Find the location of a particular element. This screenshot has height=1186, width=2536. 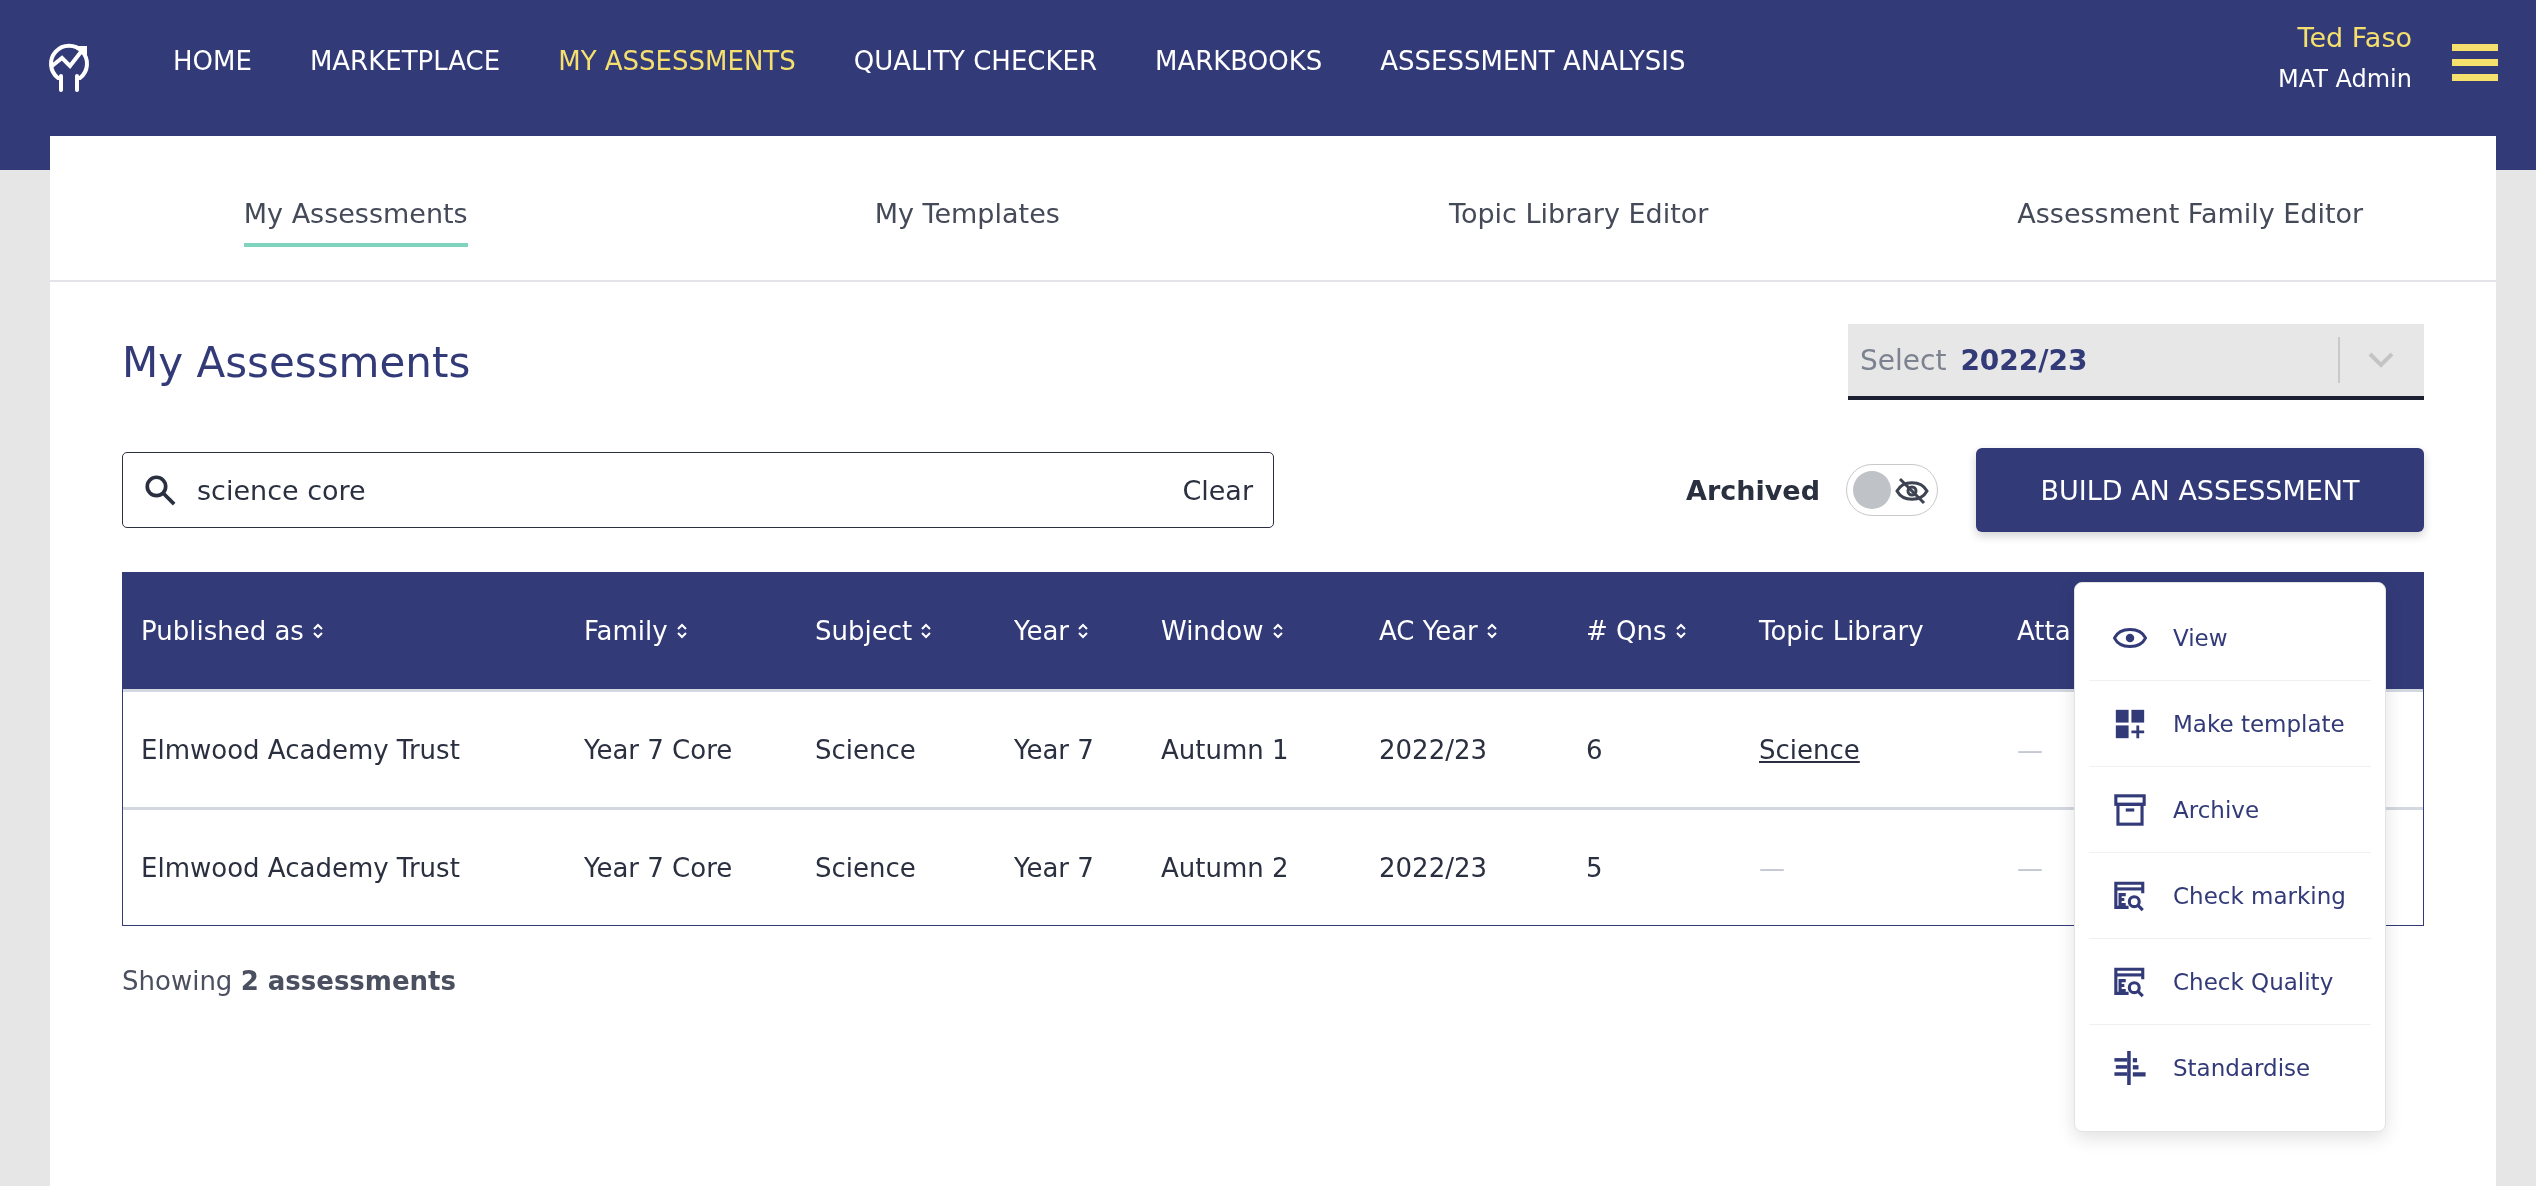

nav-link: MARKETPLACE is located at coordinates (405, 61).